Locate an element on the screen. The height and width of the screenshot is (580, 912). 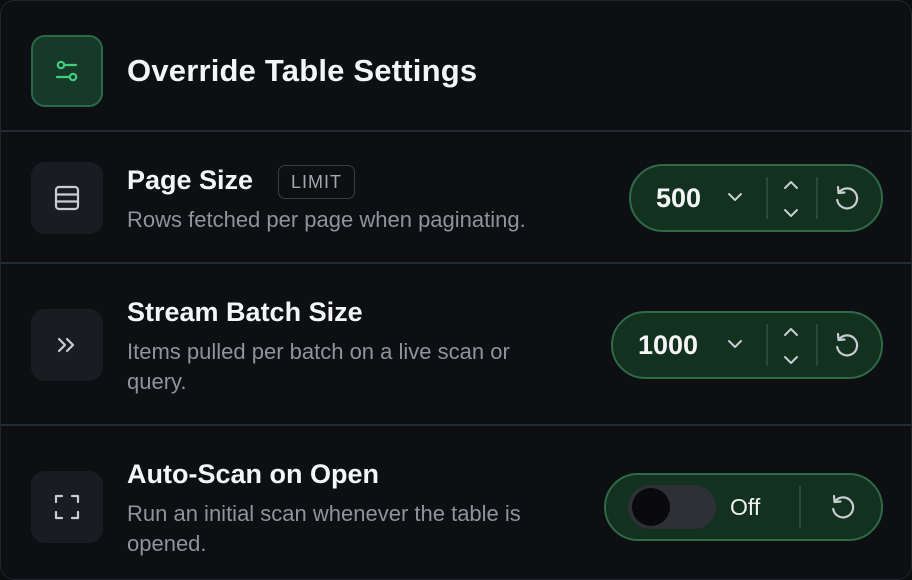
double-chevron-right-icon is located at coordinates (67, 345).